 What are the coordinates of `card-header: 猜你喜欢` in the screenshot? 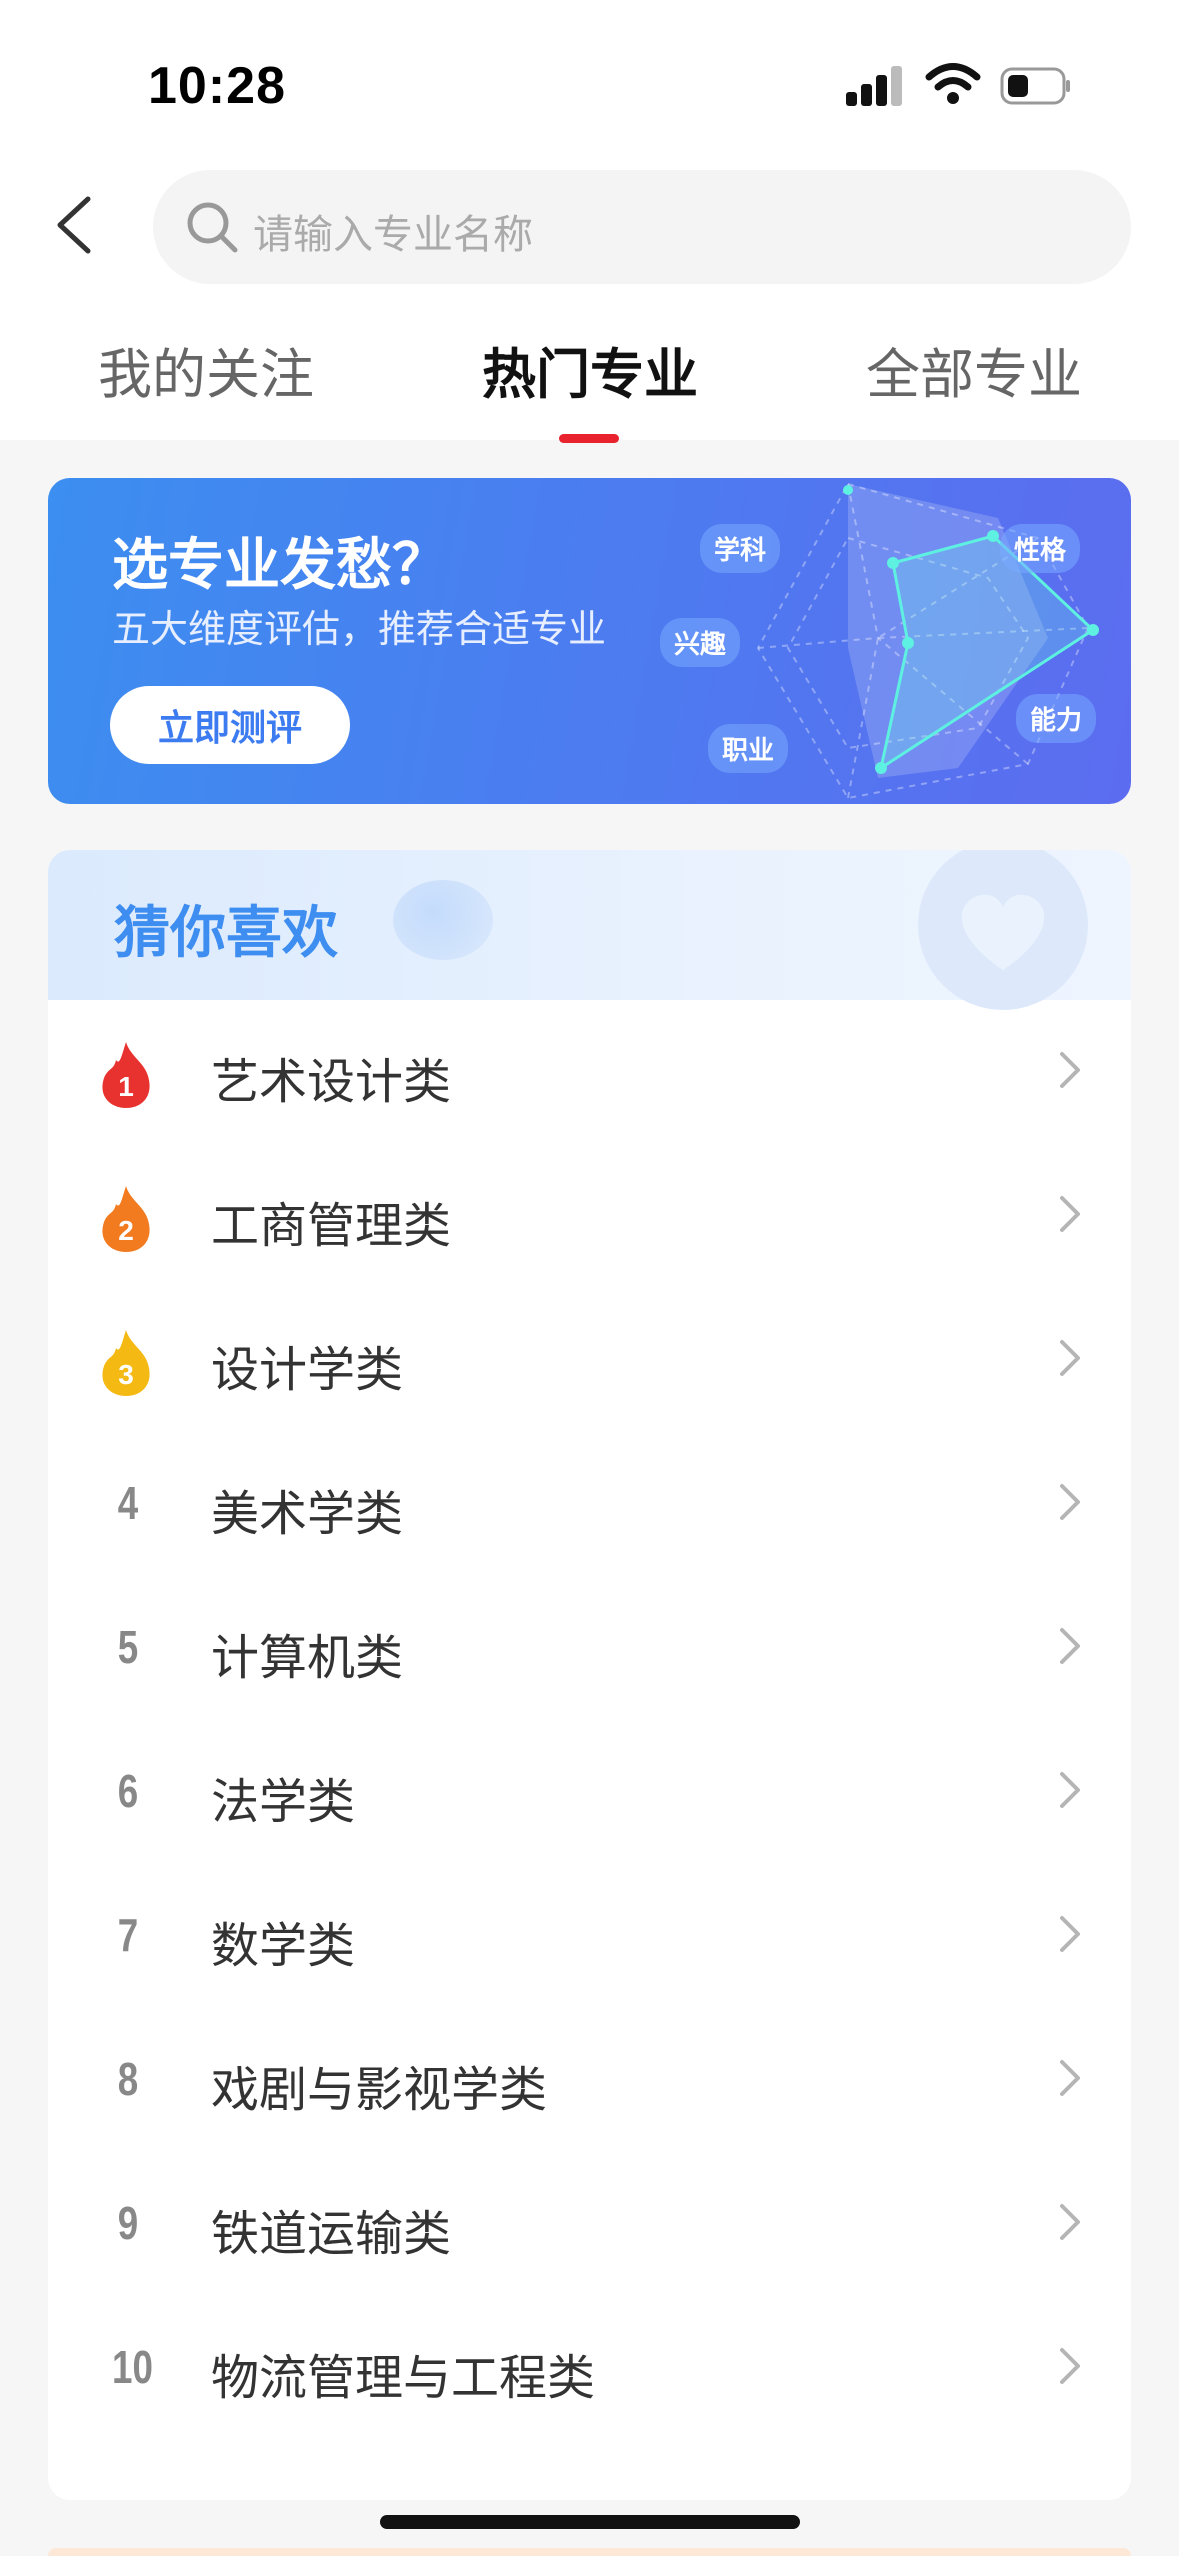 It's located at (589, 930).